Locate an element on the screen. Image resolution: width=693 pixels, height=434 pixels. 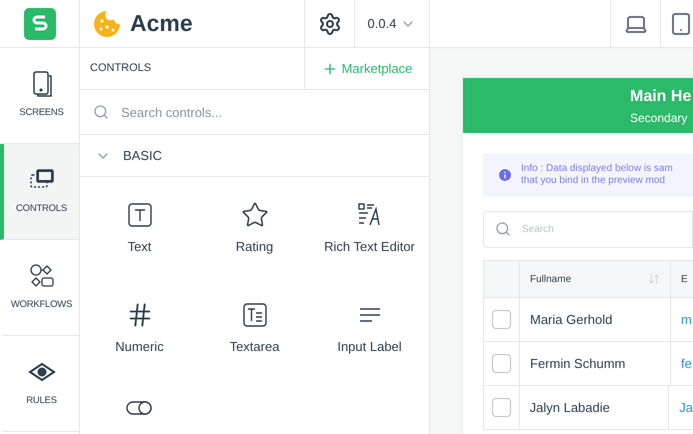
text-icon is located at coordinates (140, 215).